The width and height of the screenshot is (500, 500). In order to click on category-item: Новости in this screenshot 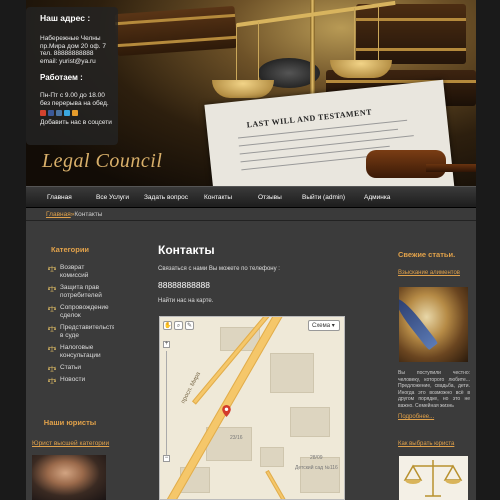, I will do `click(70, 380)`.